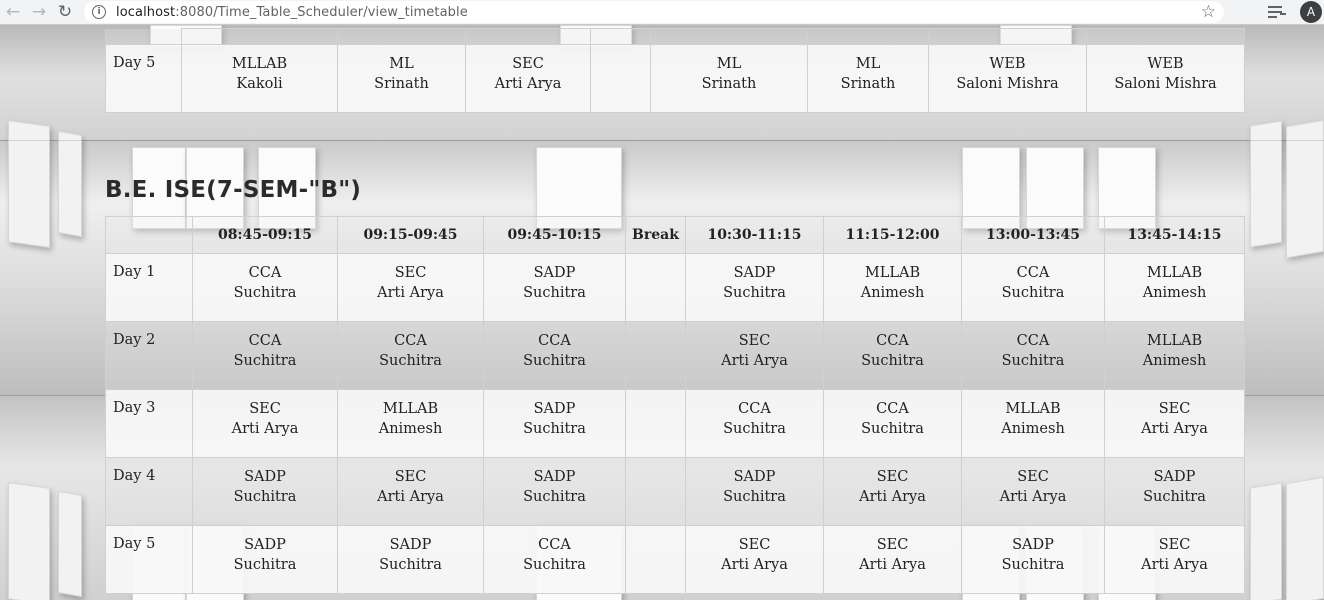  I want to click on avatar: A, so click(1311, 12).